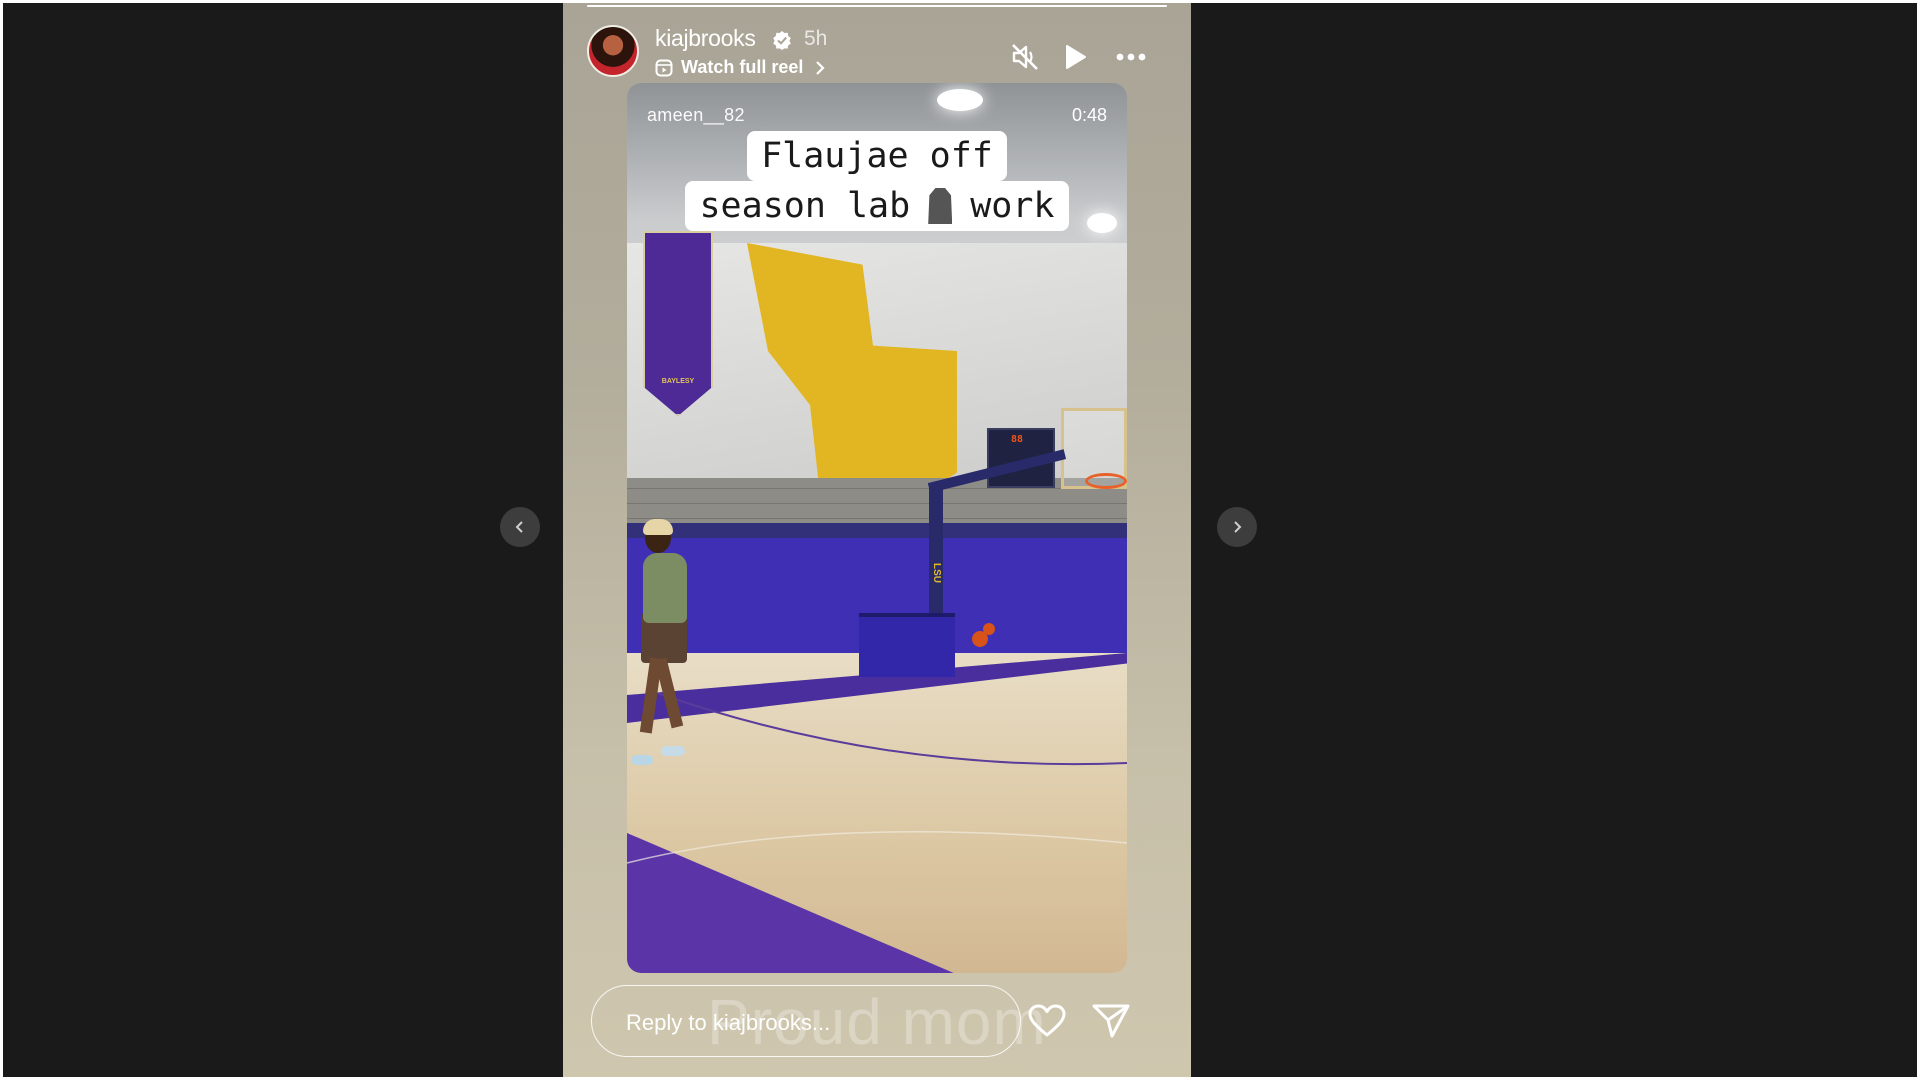 Image resolution: width=1920 pixels, height=1080 pixels. What do you see at coordinates (613, 51) in the screenshot?
I see `avatar` at bounding box center [613, 51].